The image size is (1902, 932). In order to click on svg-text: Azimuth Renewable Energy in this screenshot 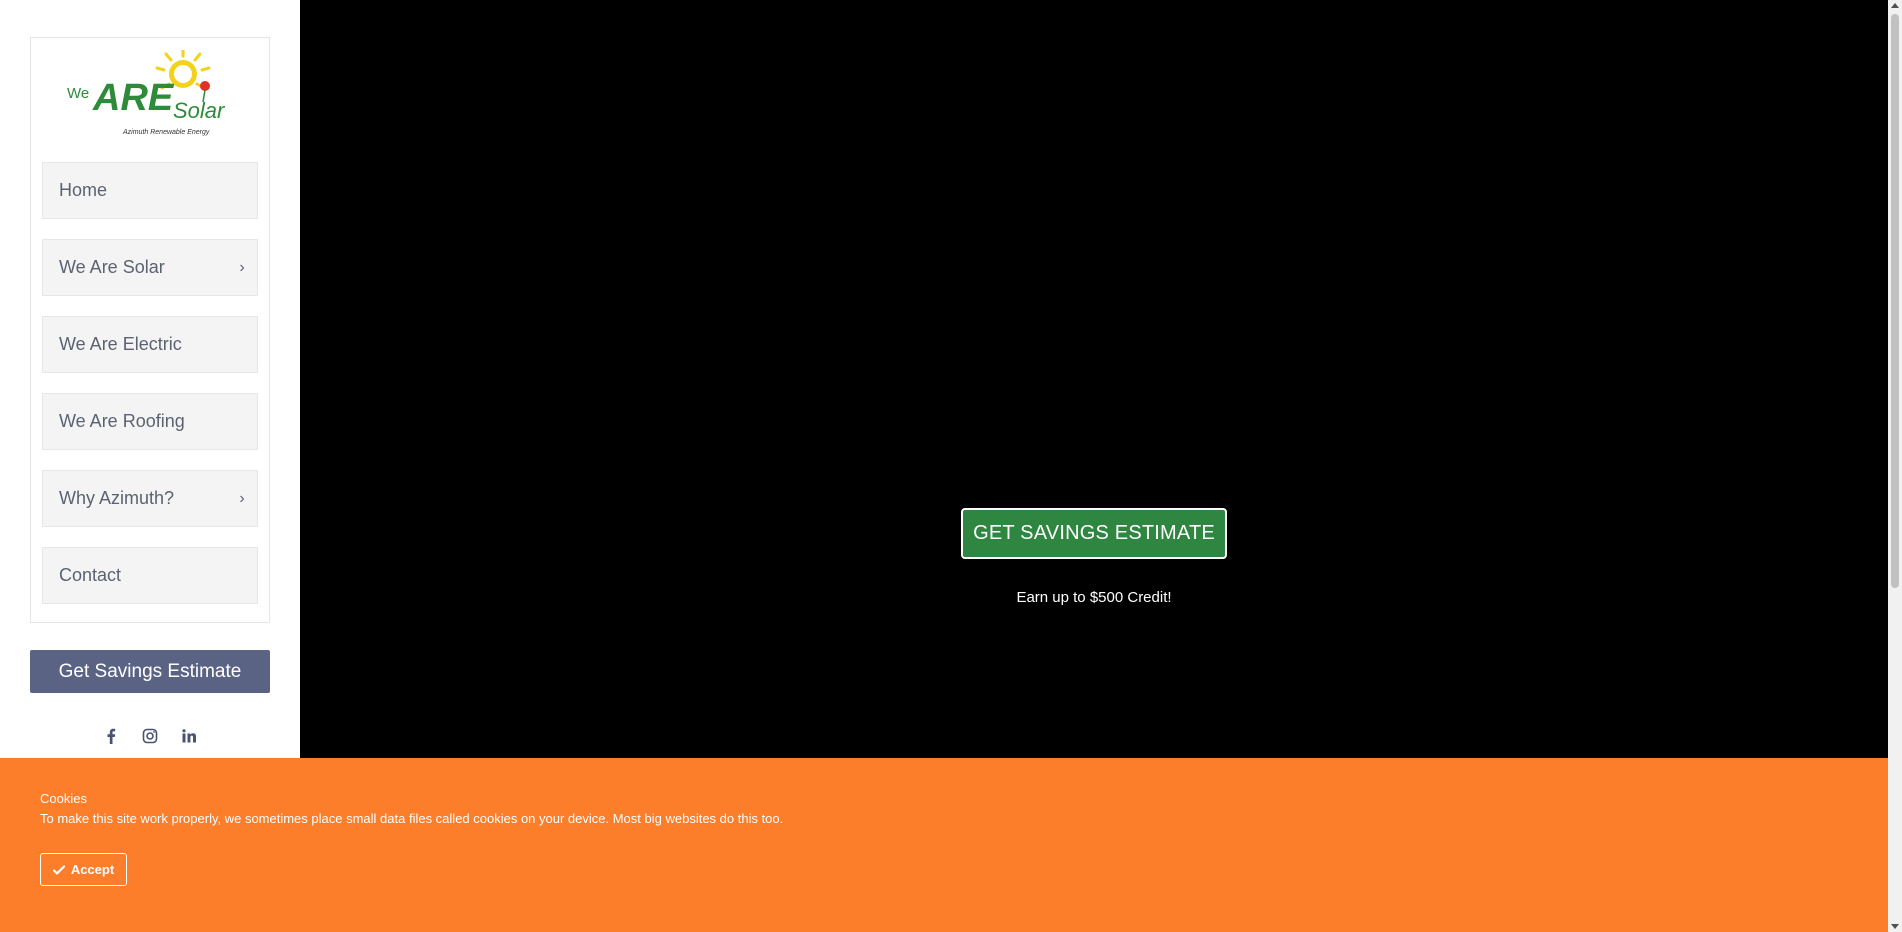, I will do `click(166, 132)`.